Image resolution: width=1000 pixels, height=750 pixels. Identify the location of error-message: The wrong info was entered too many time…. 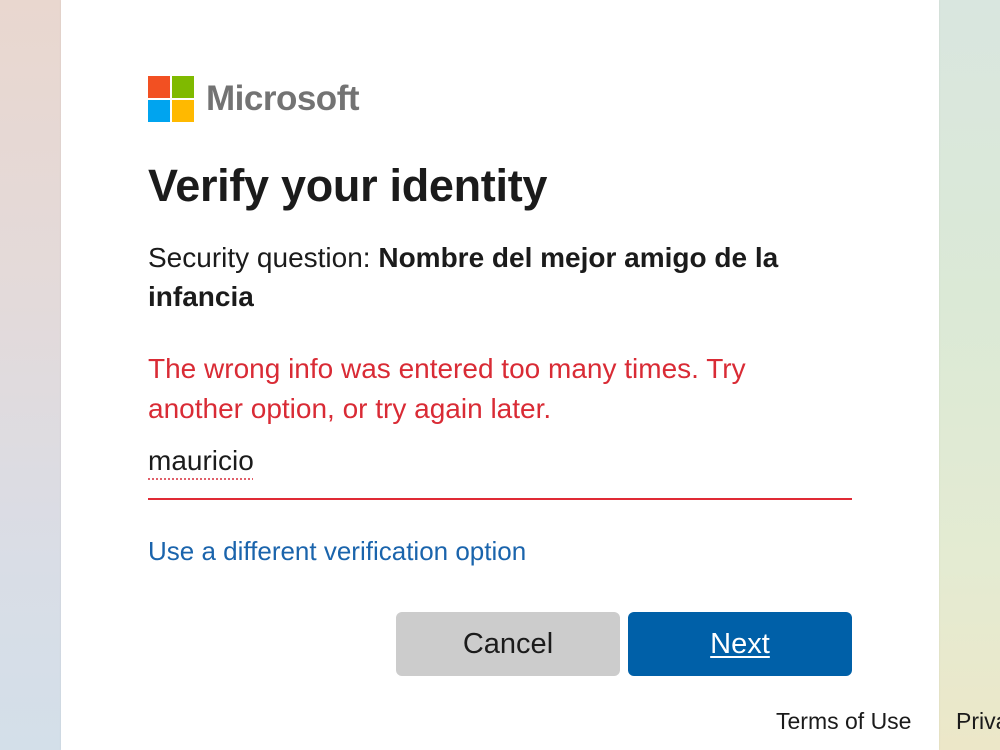
(447, 388).